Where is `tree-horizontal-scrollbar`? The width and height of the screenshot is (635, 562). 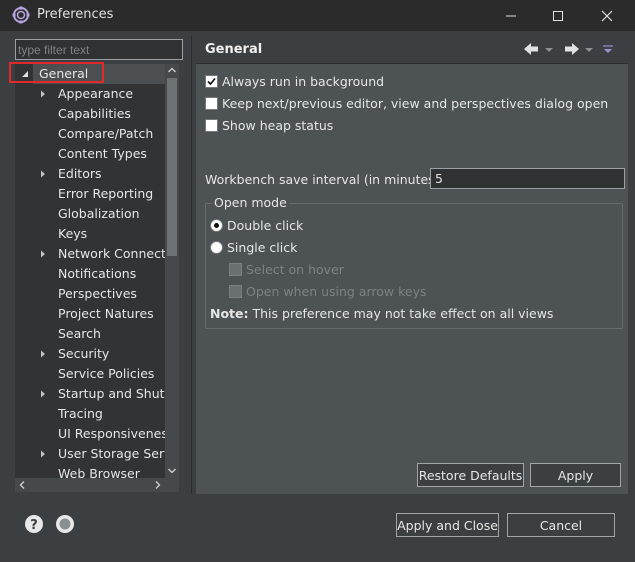
tree-horizontal-scrollbar is located at coordinates (97, 485).